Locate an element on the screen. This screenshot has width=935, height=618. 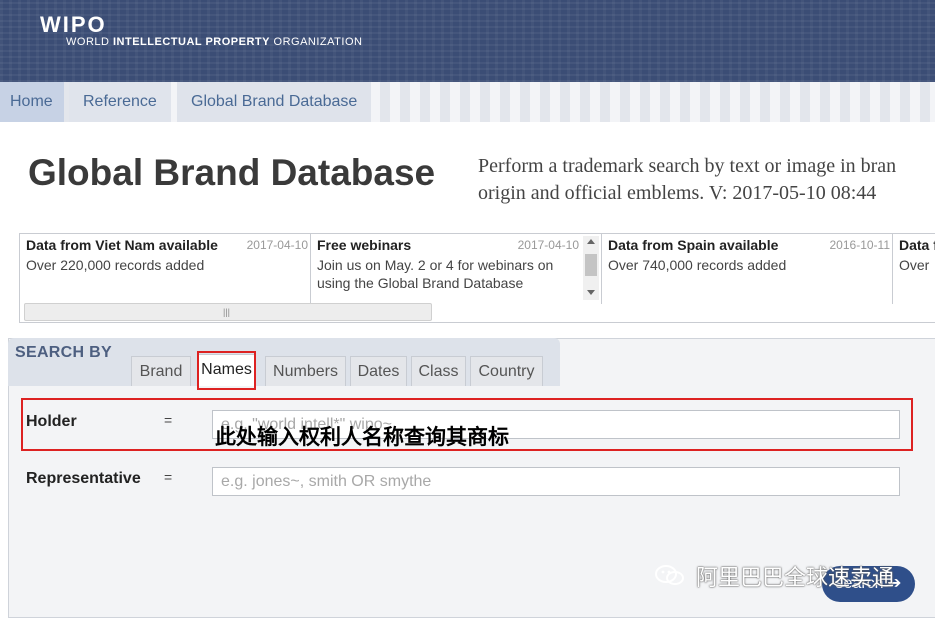
tab-dates: Dates is located at coordinates (378, 371).